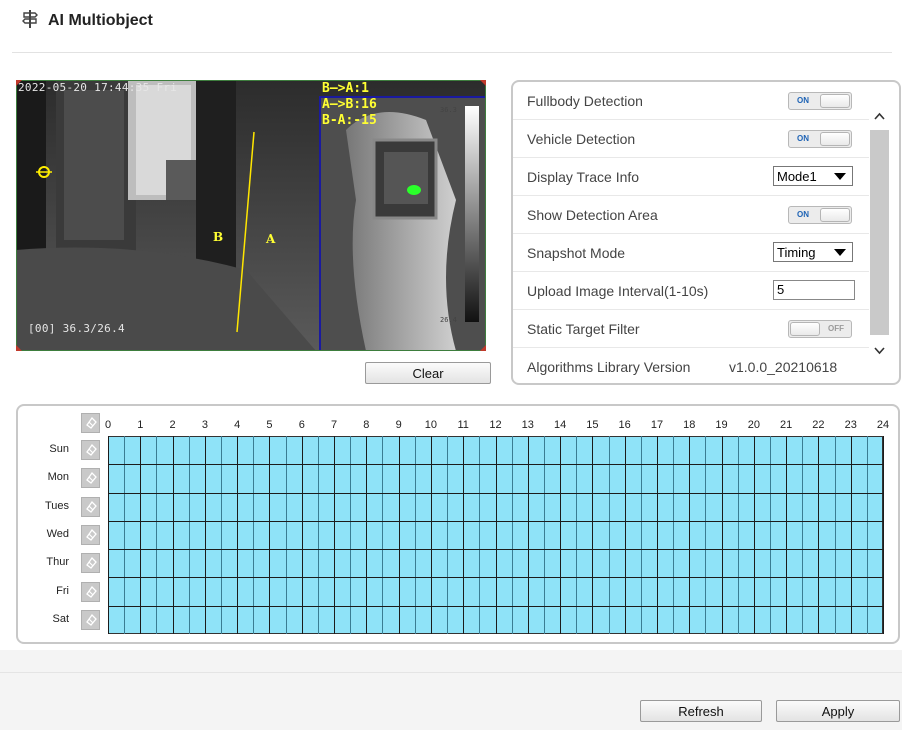 This screenshot has height=730, width=902. What do you see at coordinates (691, 291) in the screenshot?
I see `setting-row-upload-interval: Upload Image Interval(1-10s) 5` at bounding box center [691, 291].